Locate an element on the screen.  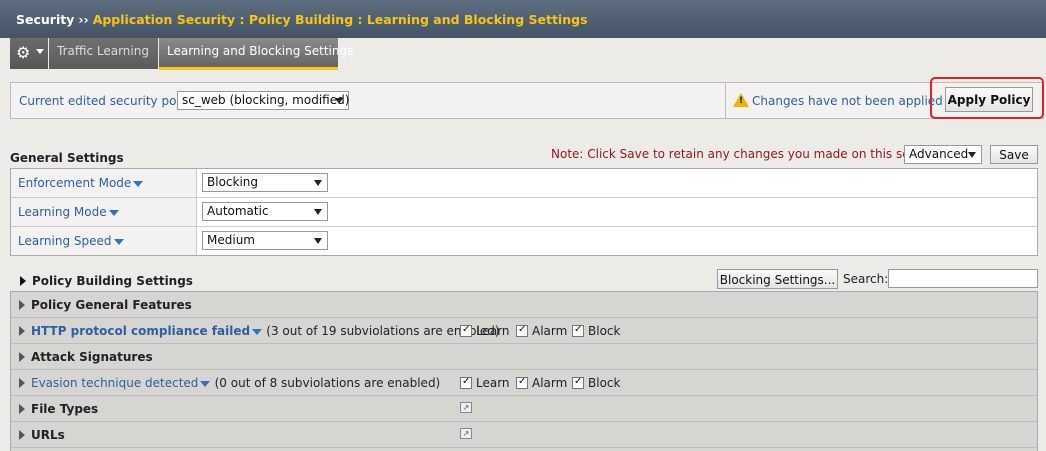
enforcement-mode-row: Enforcement Mode Blocking is located at coordinates (524, 183).